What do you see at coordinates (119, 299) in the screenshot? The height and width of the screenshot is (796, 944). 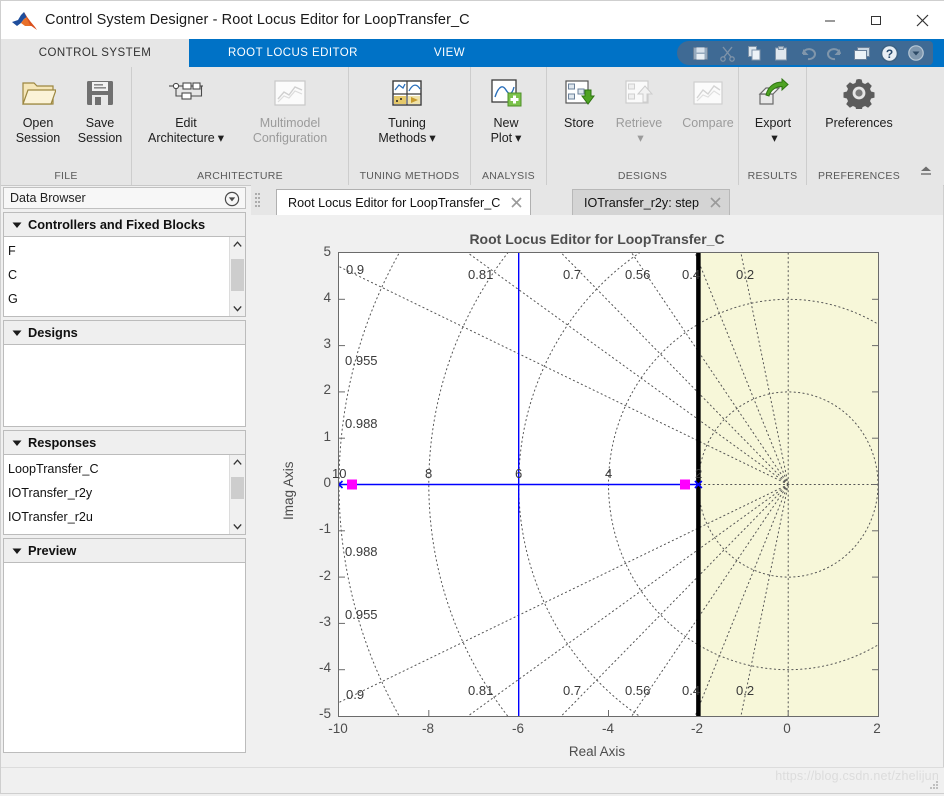 I see `list-item: G` at bounding box center [119, 299].